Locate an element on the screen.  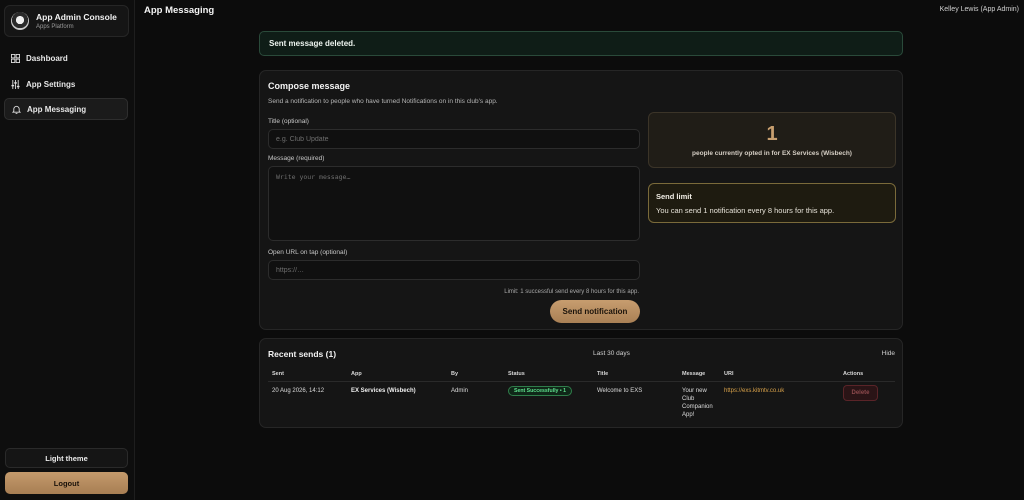
cell-message: Your new Club Companion App! is located at coordinates (697, 403).